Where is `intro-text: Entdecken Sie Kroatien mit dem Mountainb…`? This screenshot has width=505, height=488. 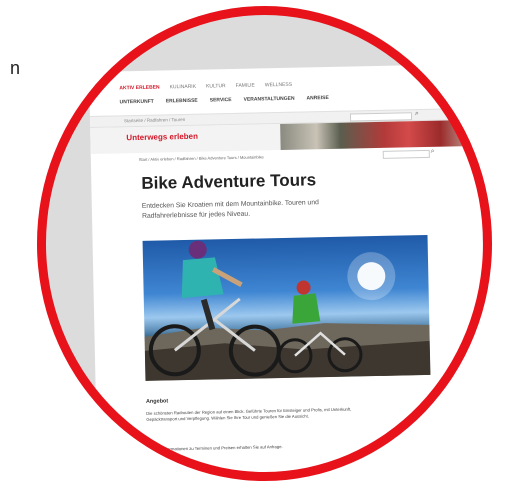 intro-text: Entdecken Sie Kroatien mit dem Mountainb… is located at coordinates (230, 209).